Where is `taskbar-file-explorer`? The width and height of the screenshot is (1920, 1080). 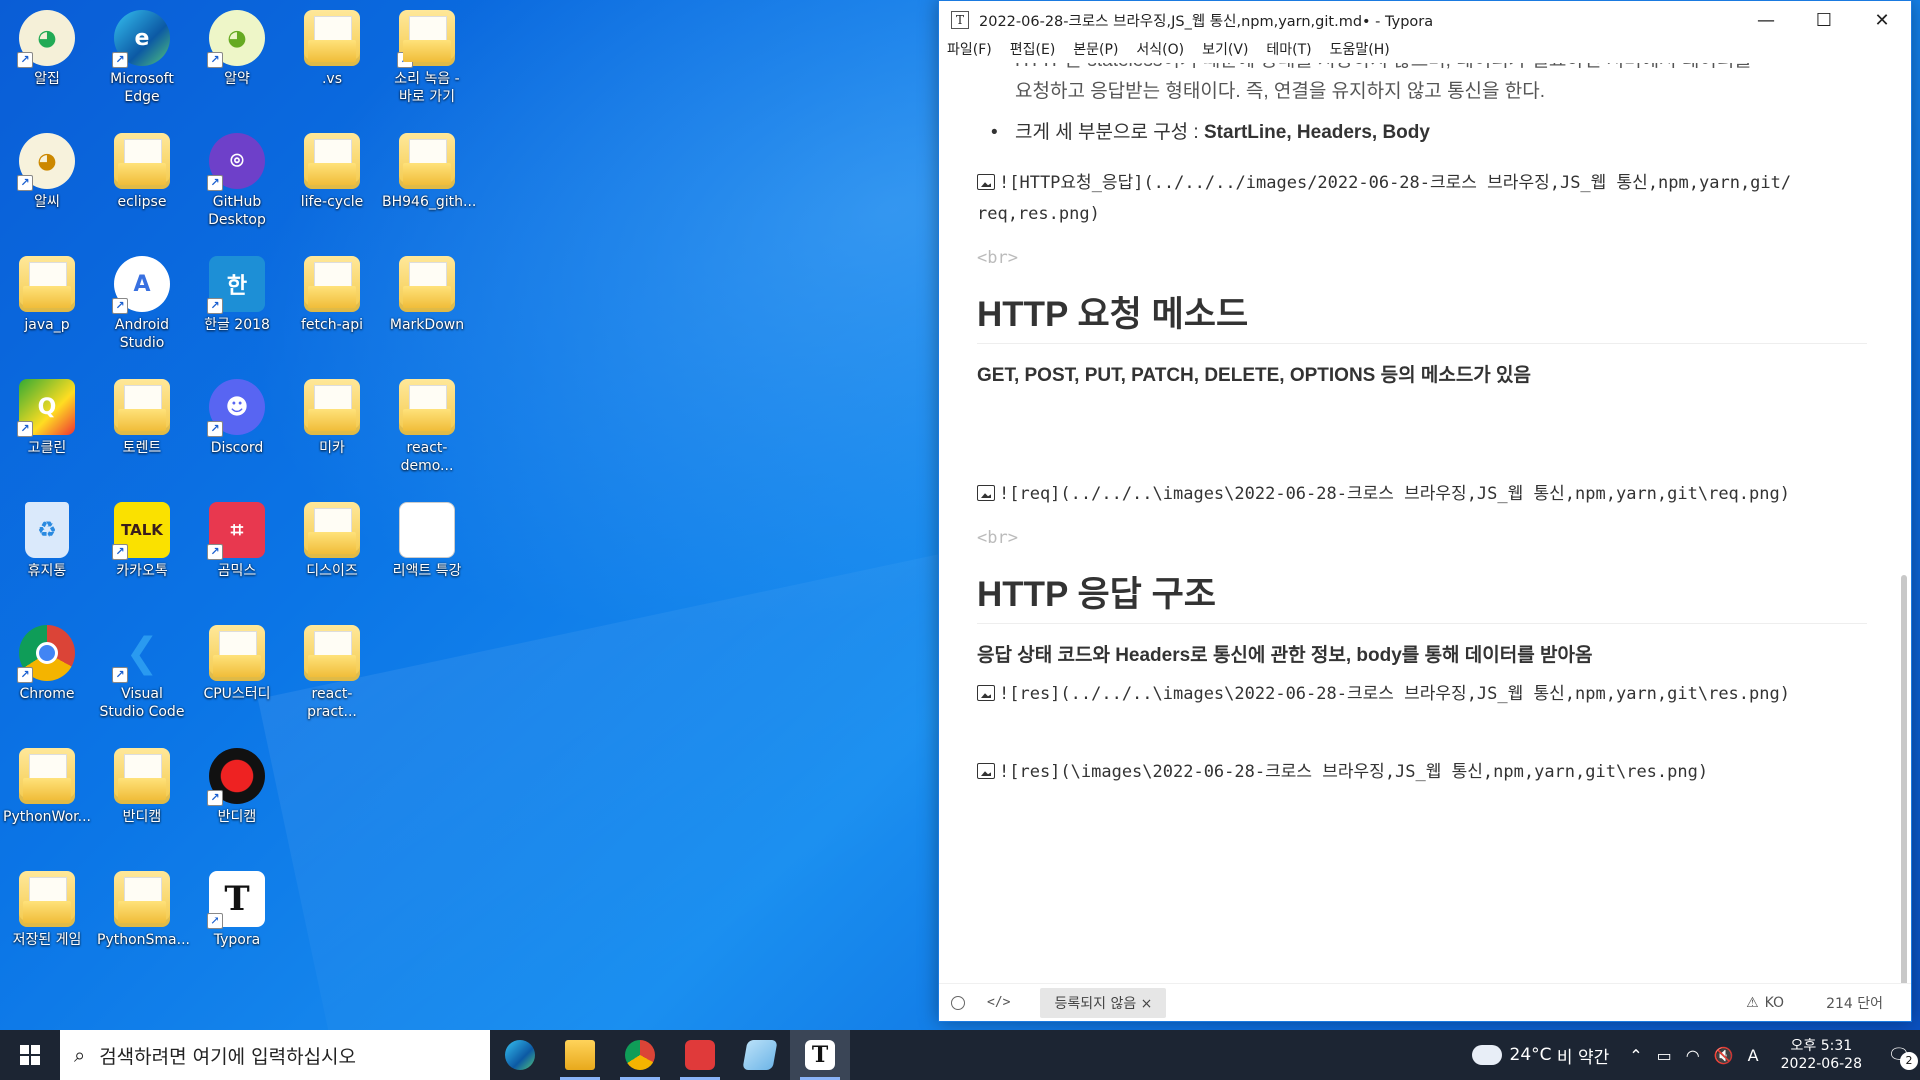 taskbar-file-explorer is located at coordinates (580, 1055).